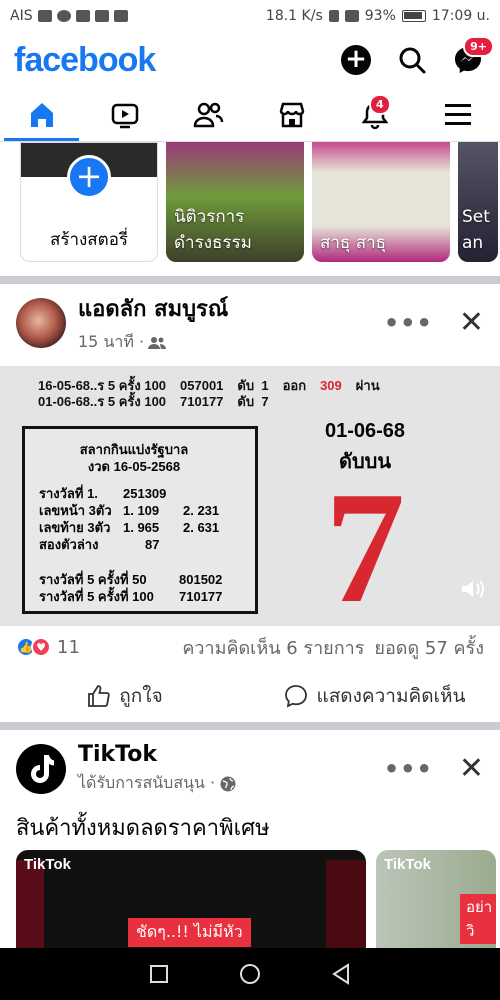 This screenshot has height=1000, width=500. What do you see at coordinates (391, 696) in the screenshot?
I see `comment-label: แสดงความคิดเห็น` at bounding box center [391, 696].